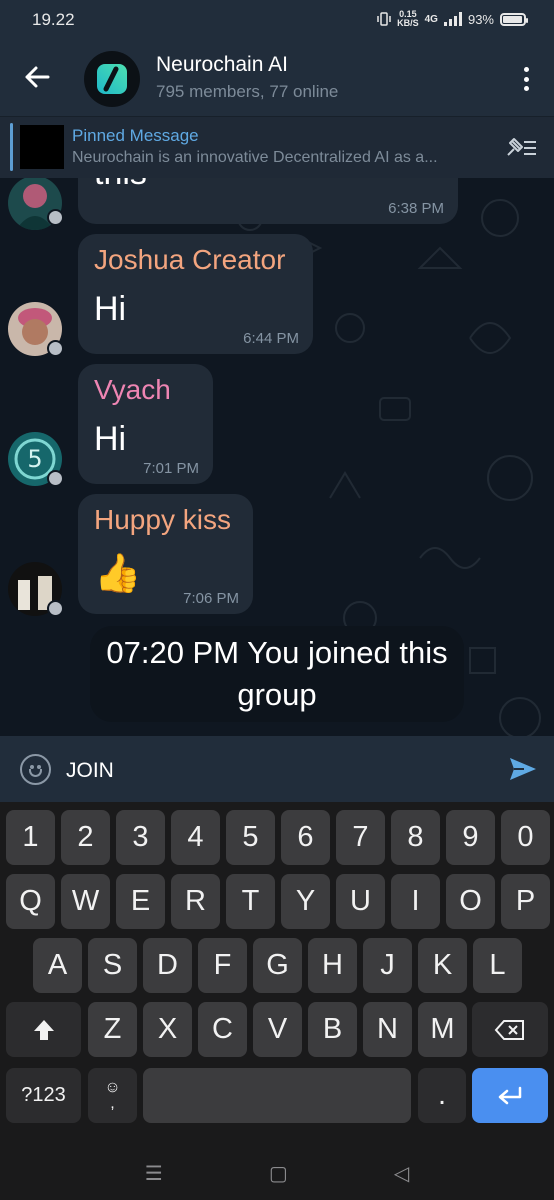 Image resolution: width=554 pixels, height=1200 pixels. What do you see at coordinates (416, 208) in the screenshot?
I see `message-time: 6:38 PM` at bounding box center [416, 208].